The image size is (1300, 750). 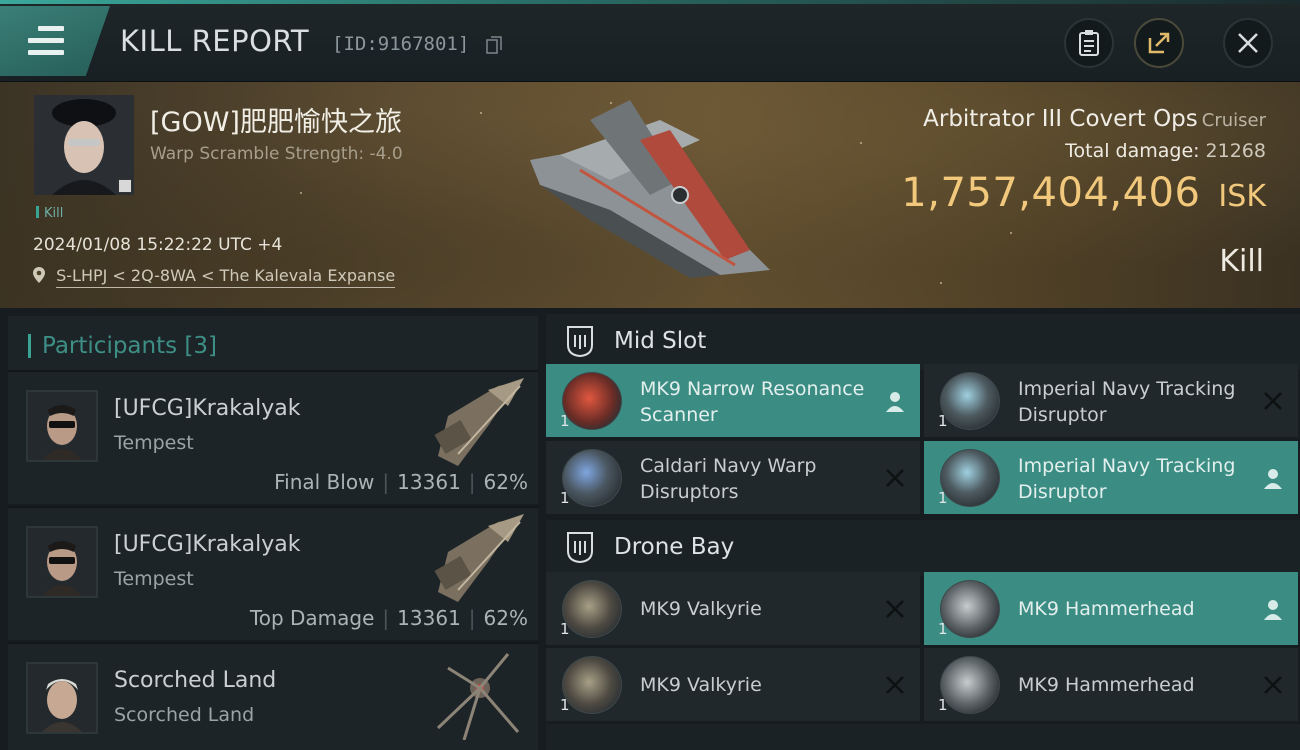 What do you see at coordinates (215, 41) in the screenshot?
I see `page-title: KILL REPORT` at bounding box center [215, 41].